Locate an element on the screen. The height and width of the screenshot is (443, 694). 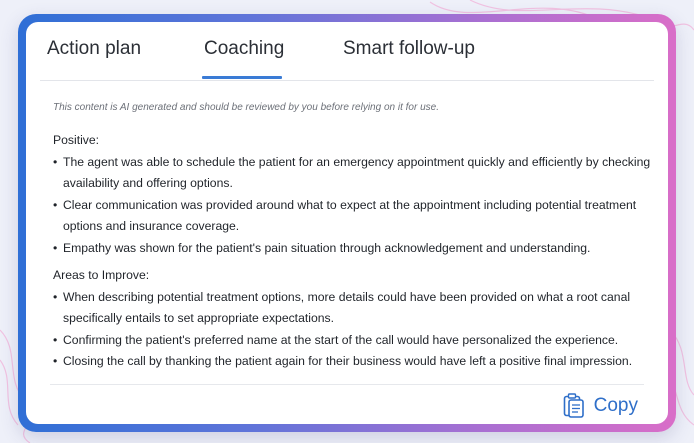
tab-smart-follow-up: Smart follow-up is located at coordinates (409, 49).